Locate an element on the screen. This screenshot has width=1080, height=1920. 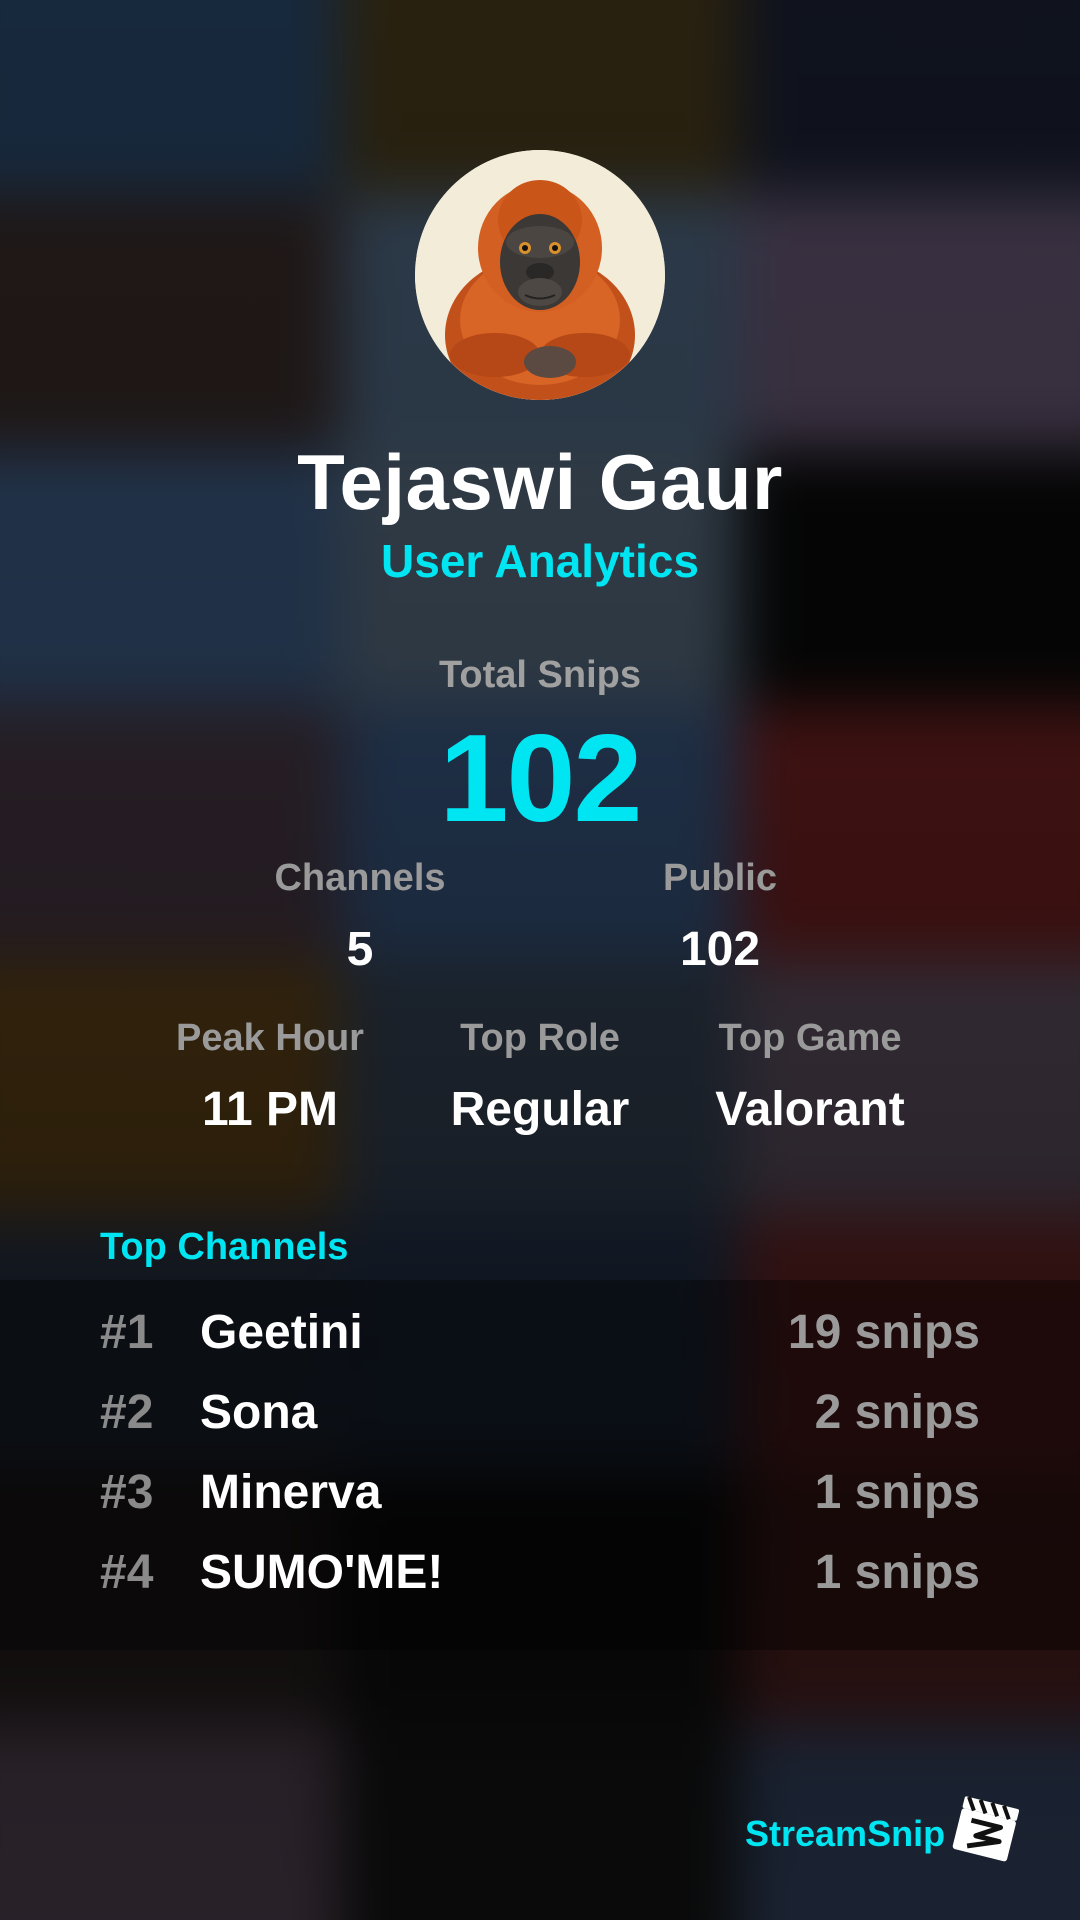
stat-top-game: Top Game Valorant is located at coordinates (810, 1077).